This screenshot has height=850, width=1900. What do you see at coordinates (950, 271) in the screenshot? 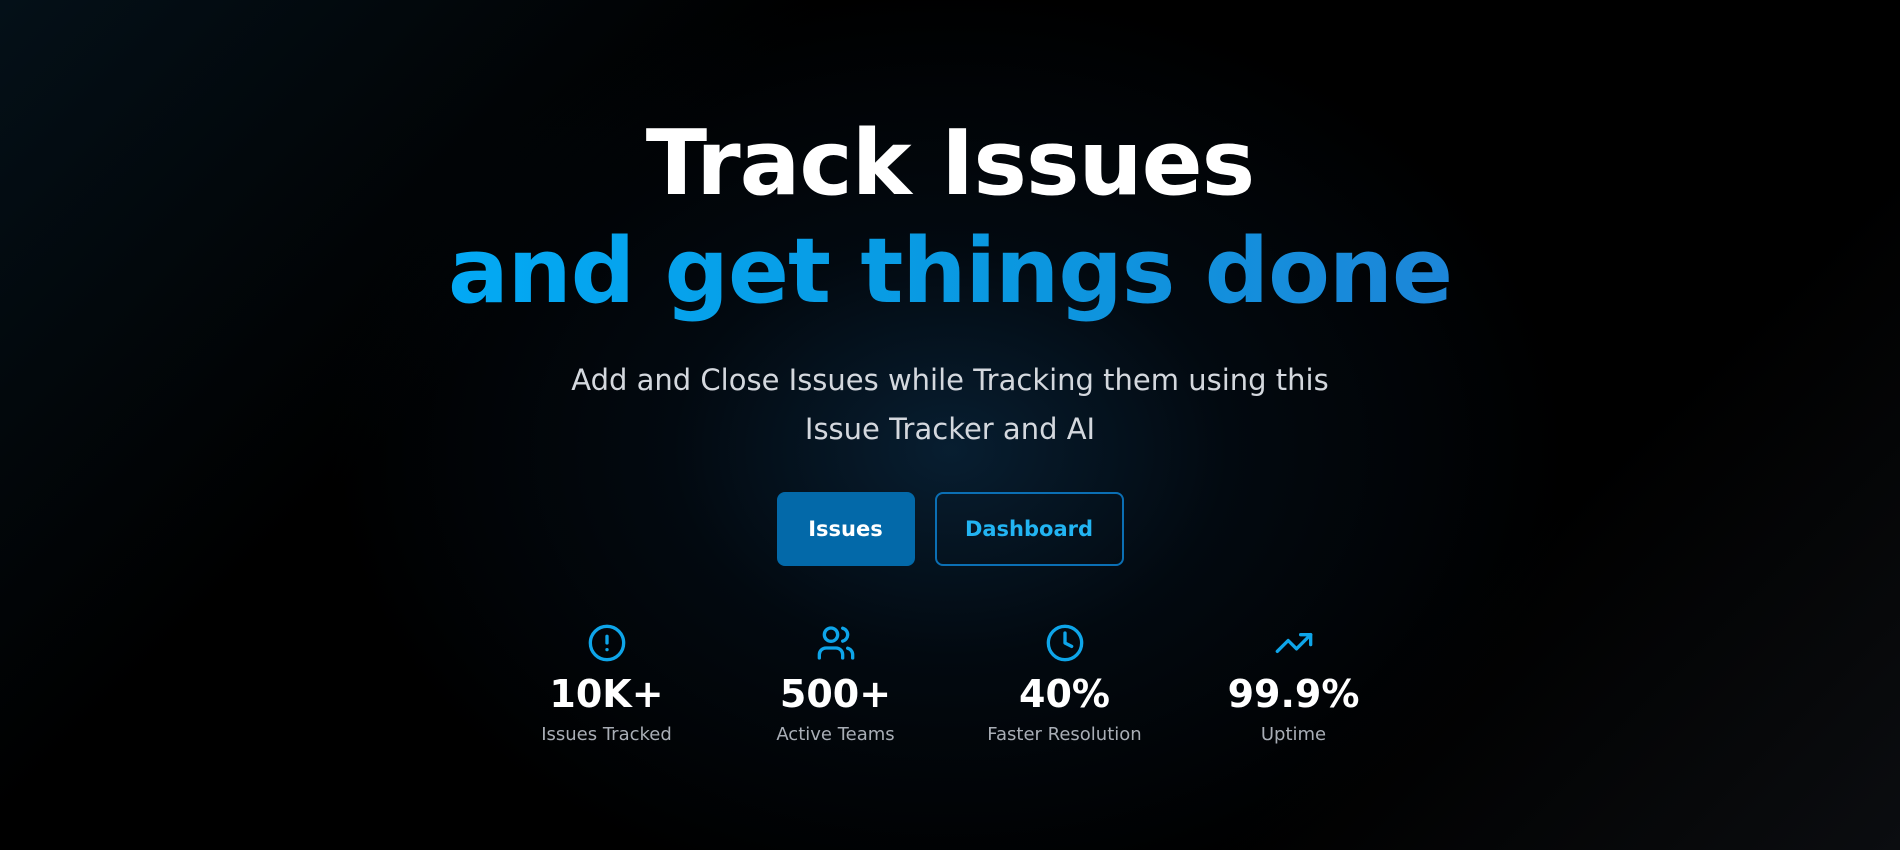
I see `hero-title-highlight: and get things done` at bounding box center [950, 271].